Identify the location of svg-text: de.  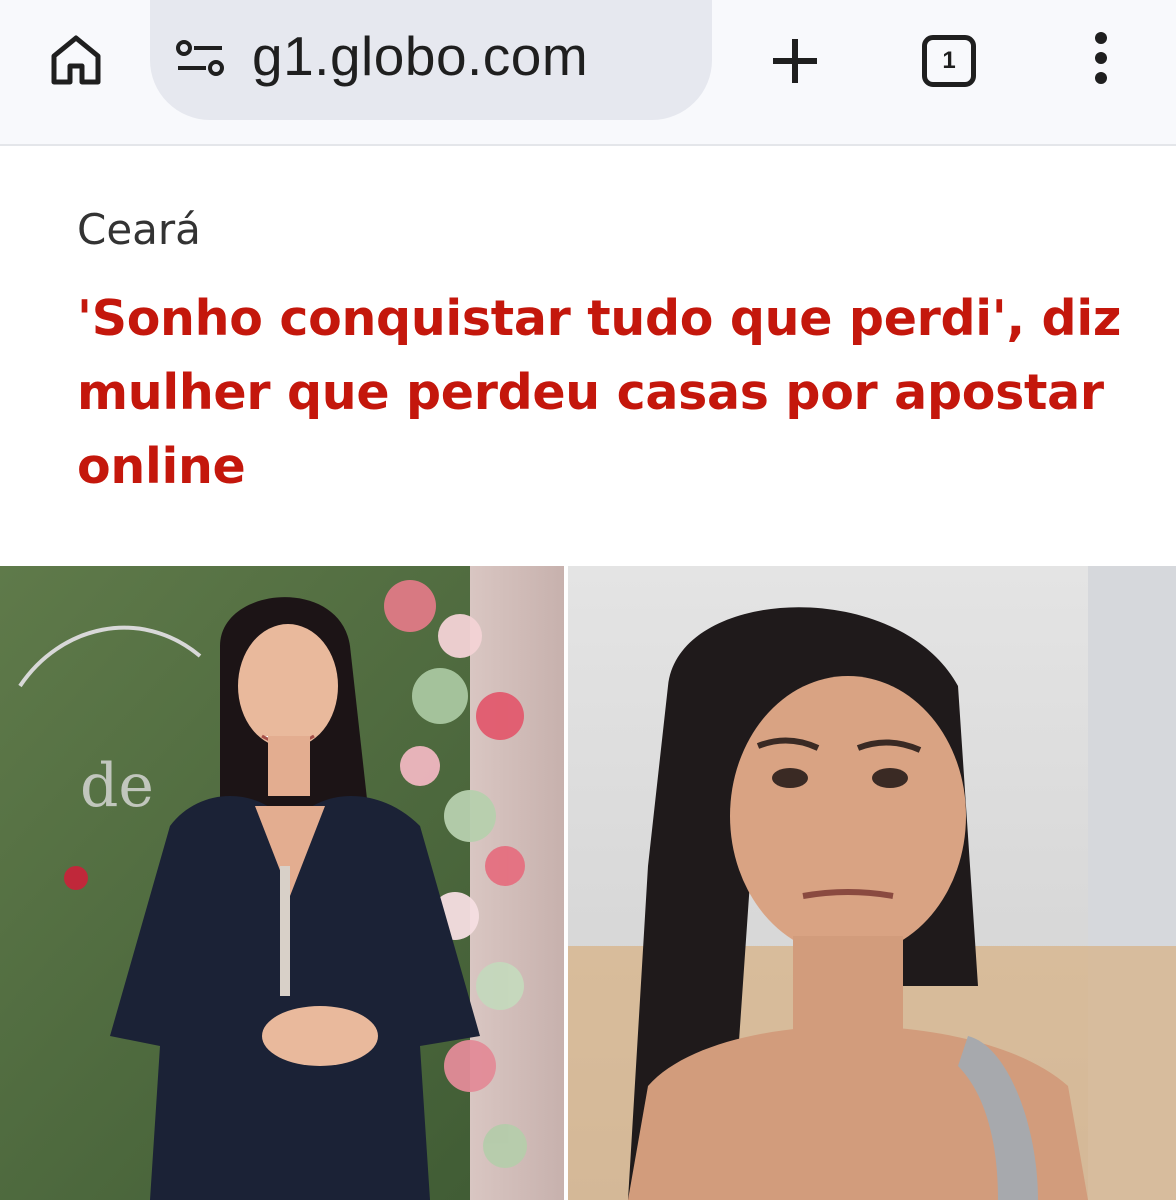
(117, 786).